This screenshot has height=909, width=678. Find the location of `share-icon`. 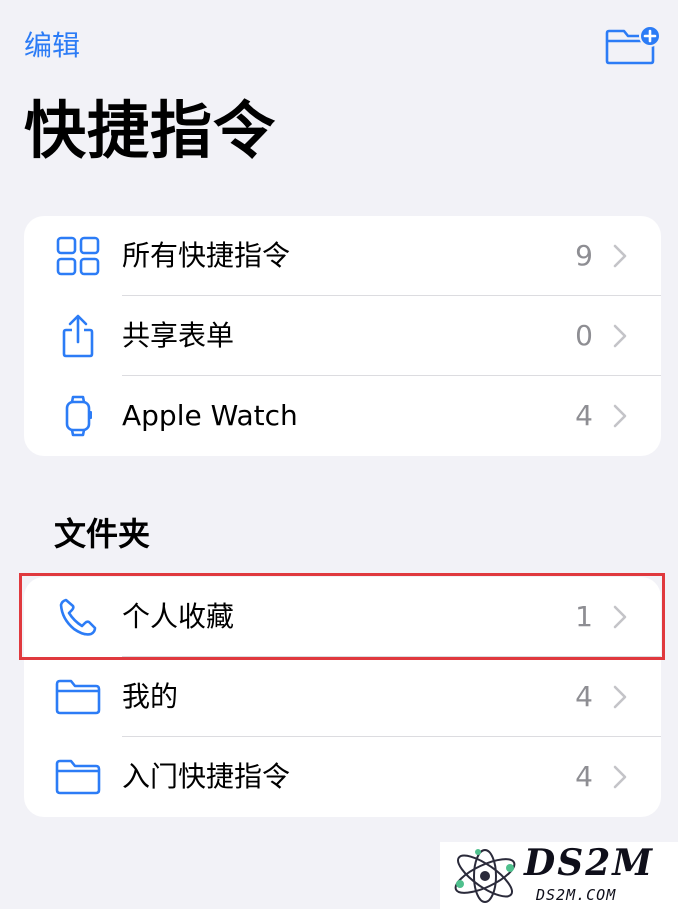

share-icon is located at coordinates (78, 336).